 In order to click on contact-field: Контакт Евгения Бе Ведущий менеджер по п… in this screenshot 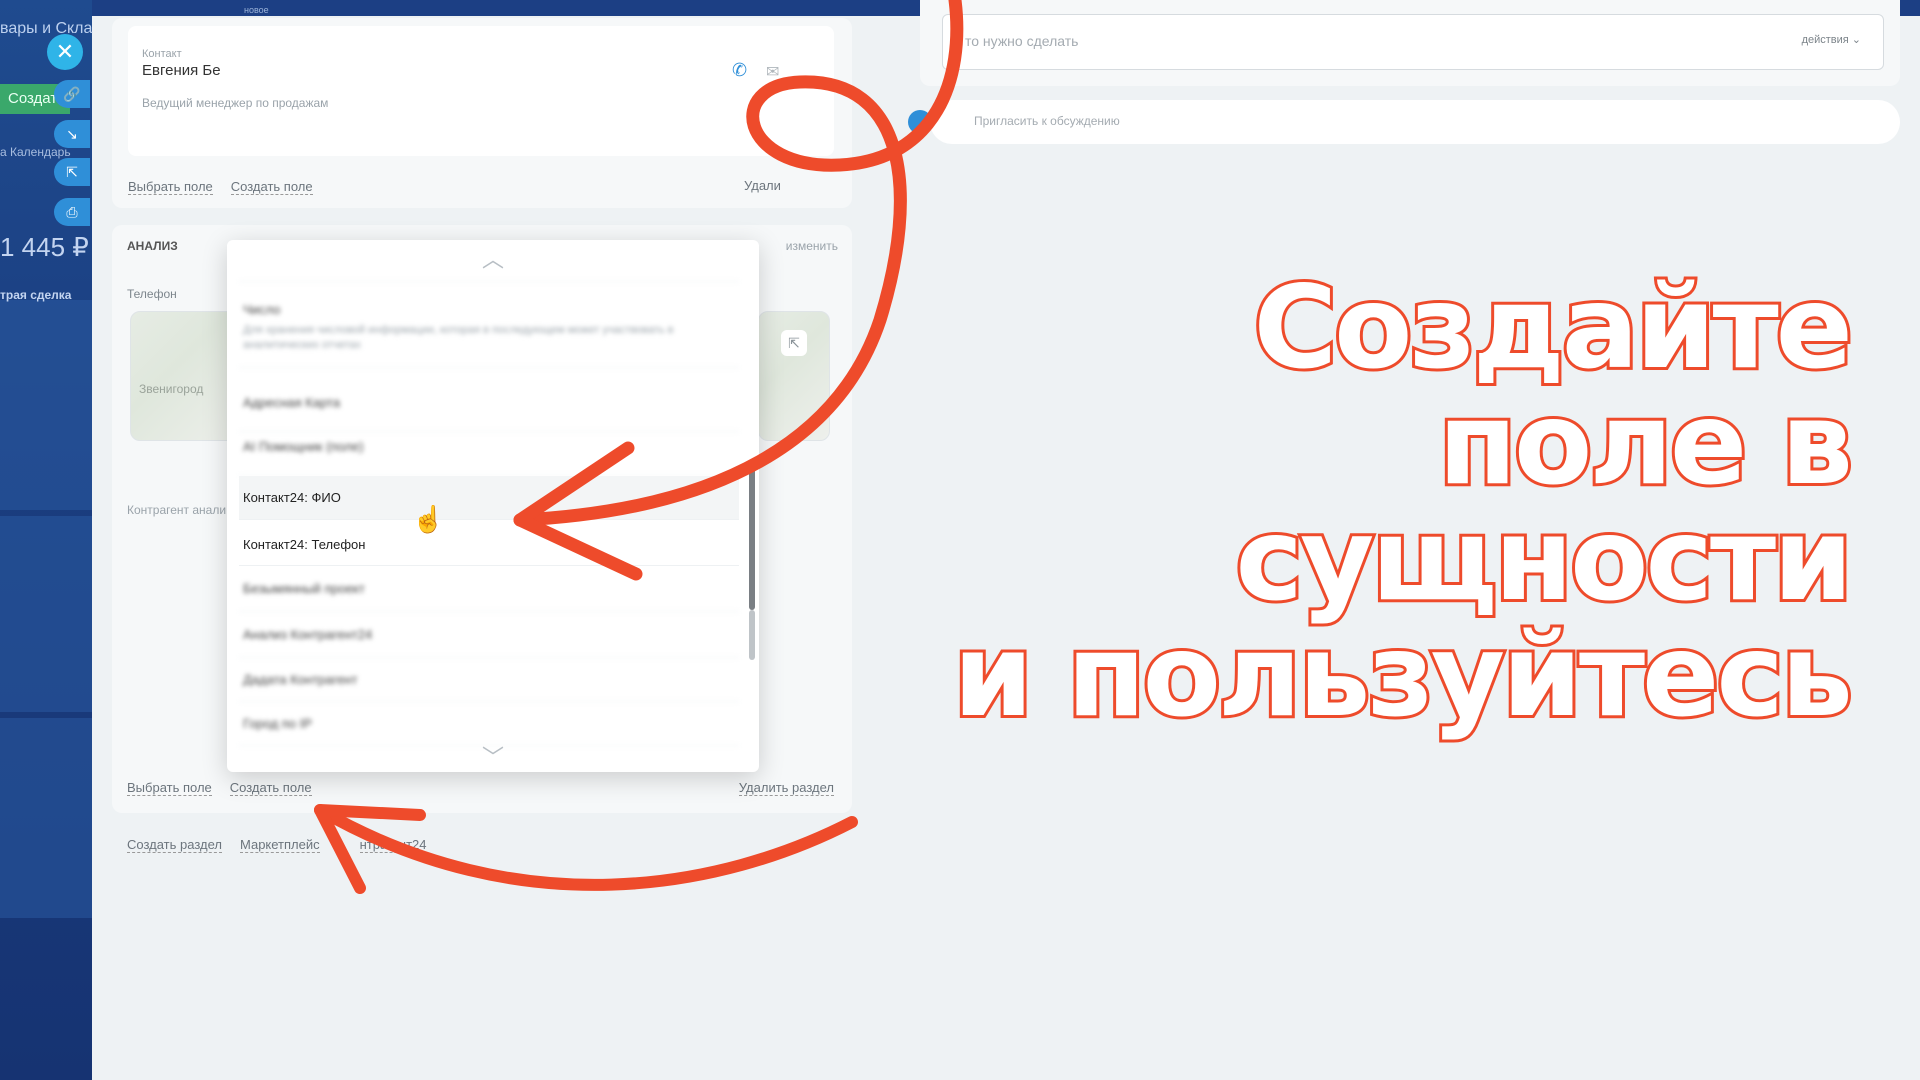, I will do `click(481, 91)`.